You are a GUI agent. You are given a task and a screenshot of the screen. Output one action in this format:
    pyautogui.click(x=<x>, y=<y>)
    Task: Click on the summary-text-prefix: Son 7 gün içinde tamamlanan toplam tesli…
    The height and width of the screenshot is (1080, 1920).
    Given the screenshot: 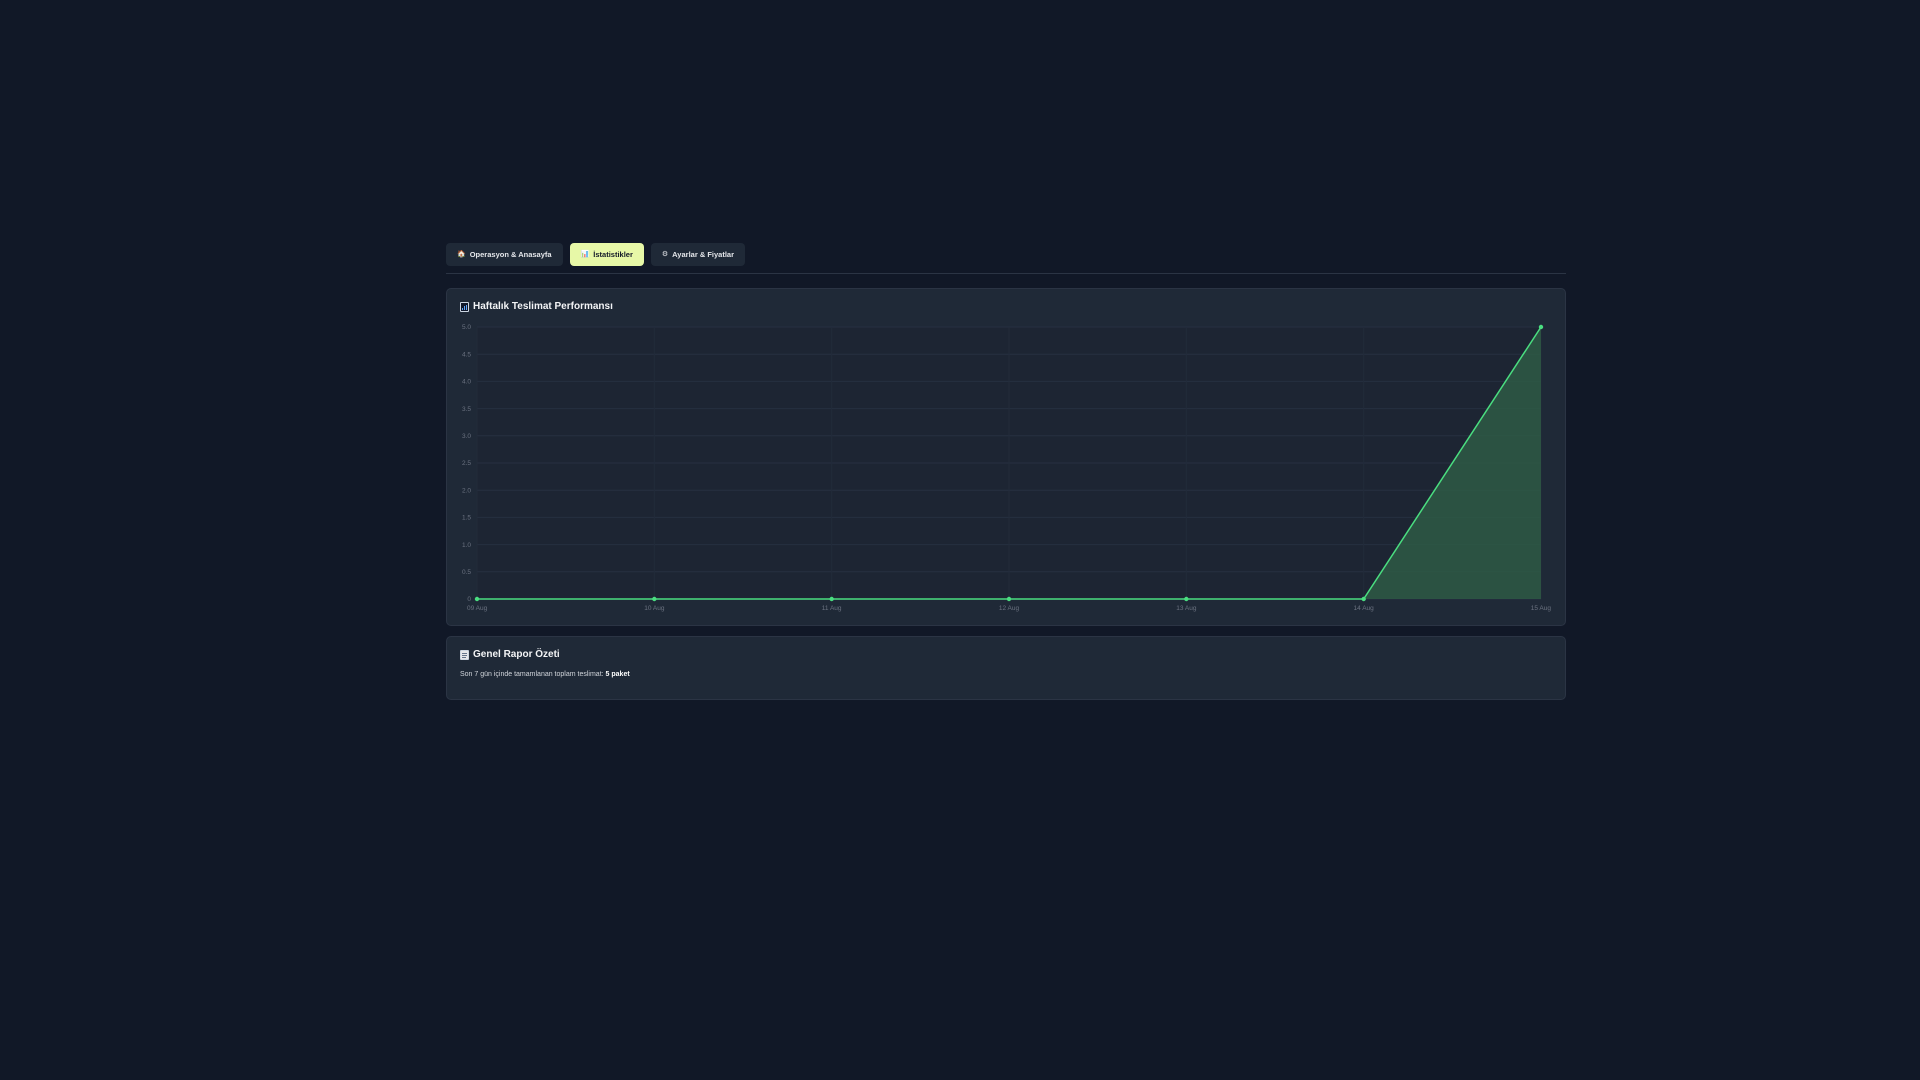 What is the action you would take?
    pyautogui.click(x=532, y=674)
    